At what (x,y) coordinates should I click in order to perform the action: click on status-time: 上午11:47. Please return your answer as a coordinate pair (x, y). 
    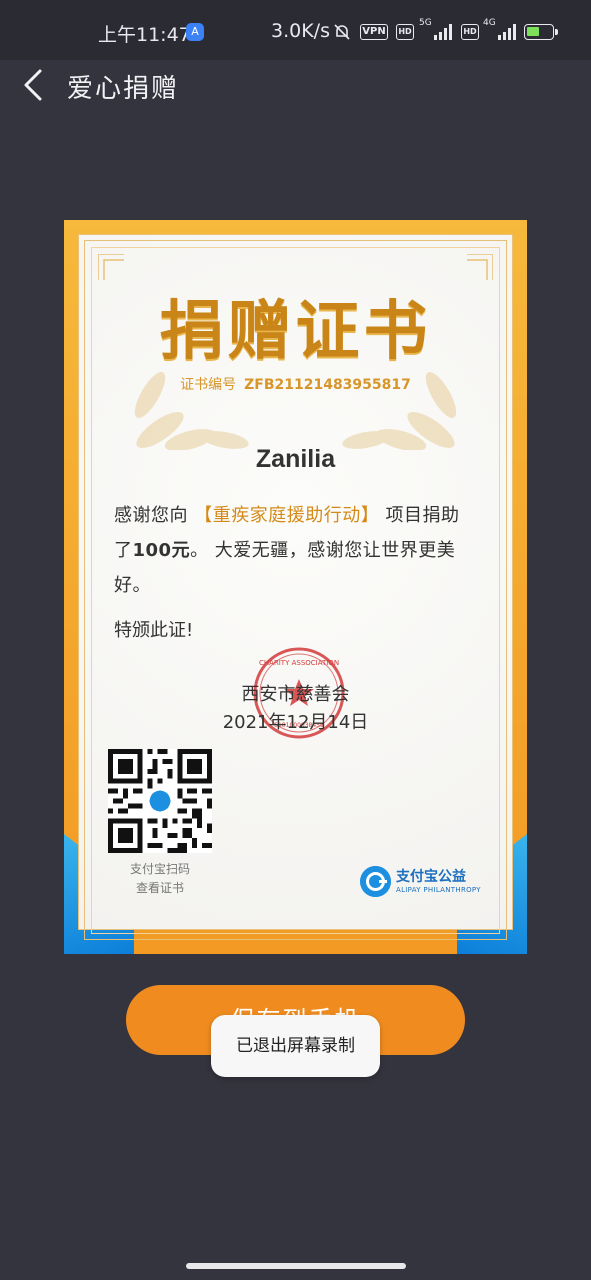
    Looking at the image, I should click on (144, 35).